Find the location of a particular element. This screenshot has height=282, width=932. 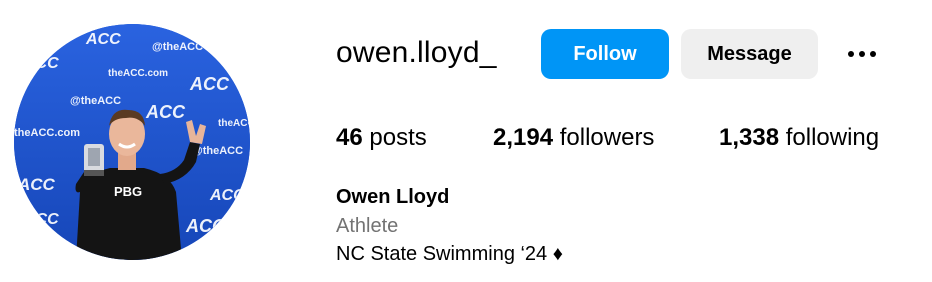

posts-count: 46 posts is located at coordinates (381, 138).